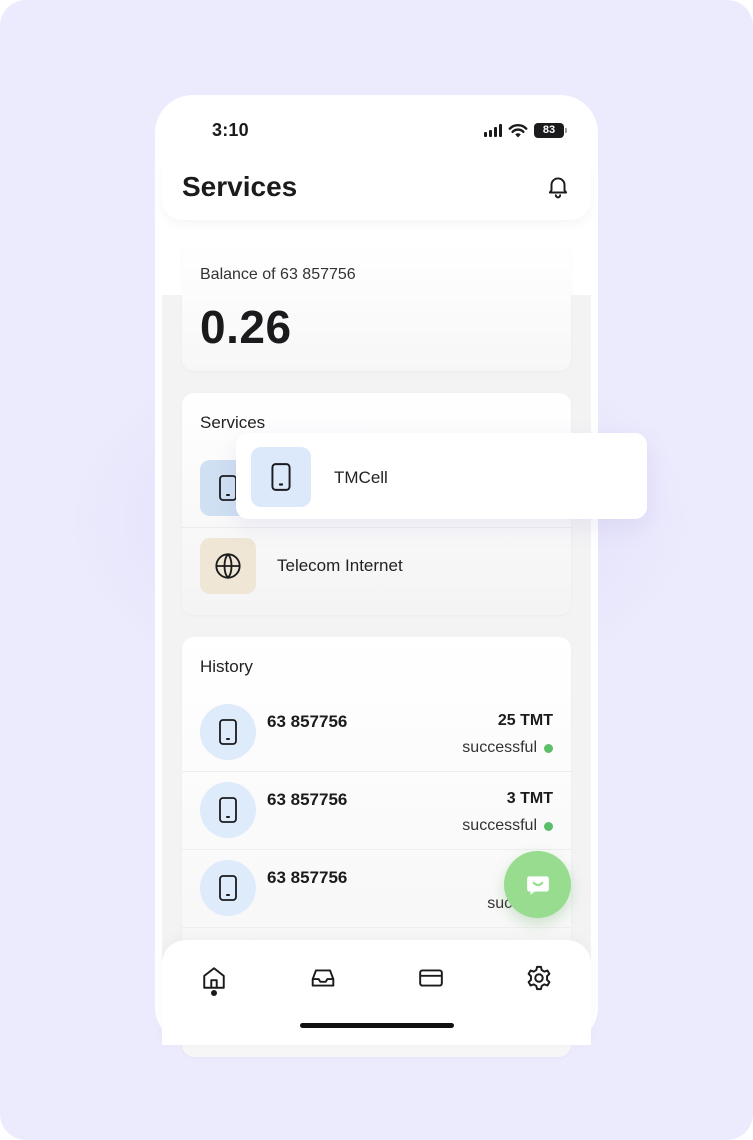 Image resolution: width=753 pixels, height=1140 pixels. What do you see at coordinates (361, 477) in the screenshot?
I see `service-label: TMCell` at bounding box center [361, 477].